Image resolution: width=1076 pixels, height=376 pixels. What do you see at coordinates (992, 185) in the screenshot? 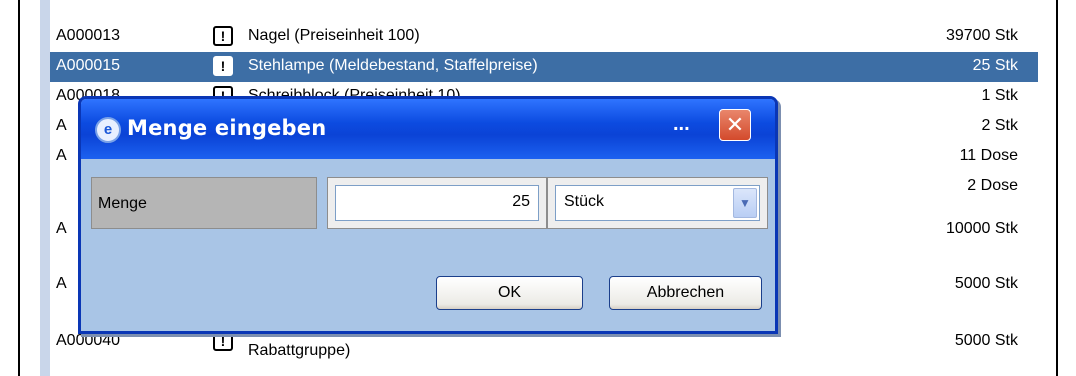
I see `article-quantity: 2 Dose` at bounding box center [992, 185].